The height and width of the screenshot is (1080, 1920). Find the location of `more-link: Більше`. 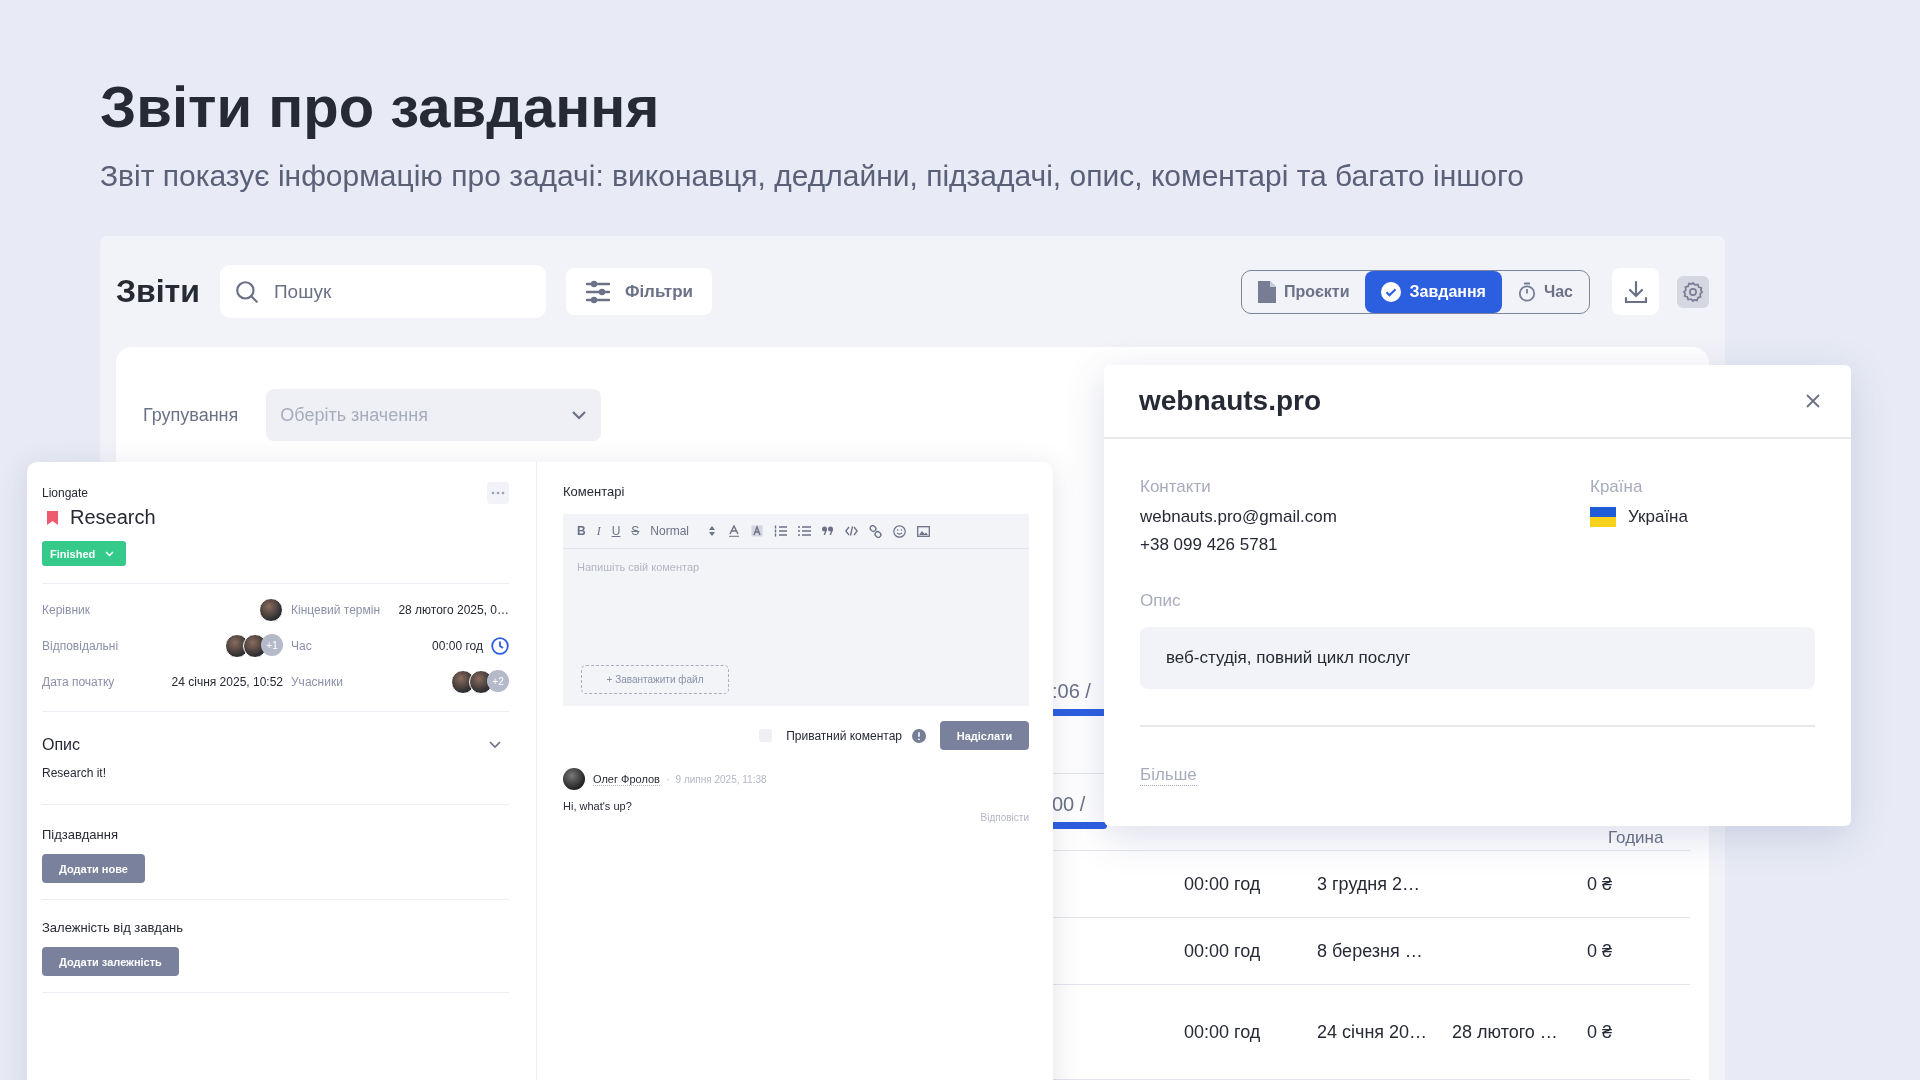

more-link: Більше is located at coordinates (1168, 775).